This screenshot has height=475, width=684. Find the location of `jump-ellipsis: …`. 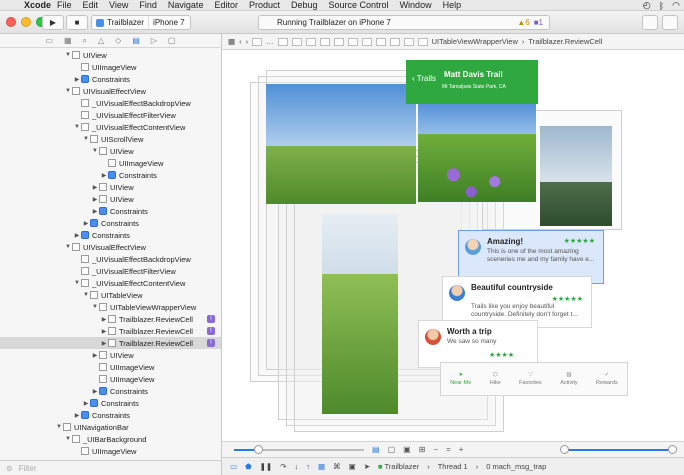

jump-ellipsis: … is located at coordinates (270, 41).